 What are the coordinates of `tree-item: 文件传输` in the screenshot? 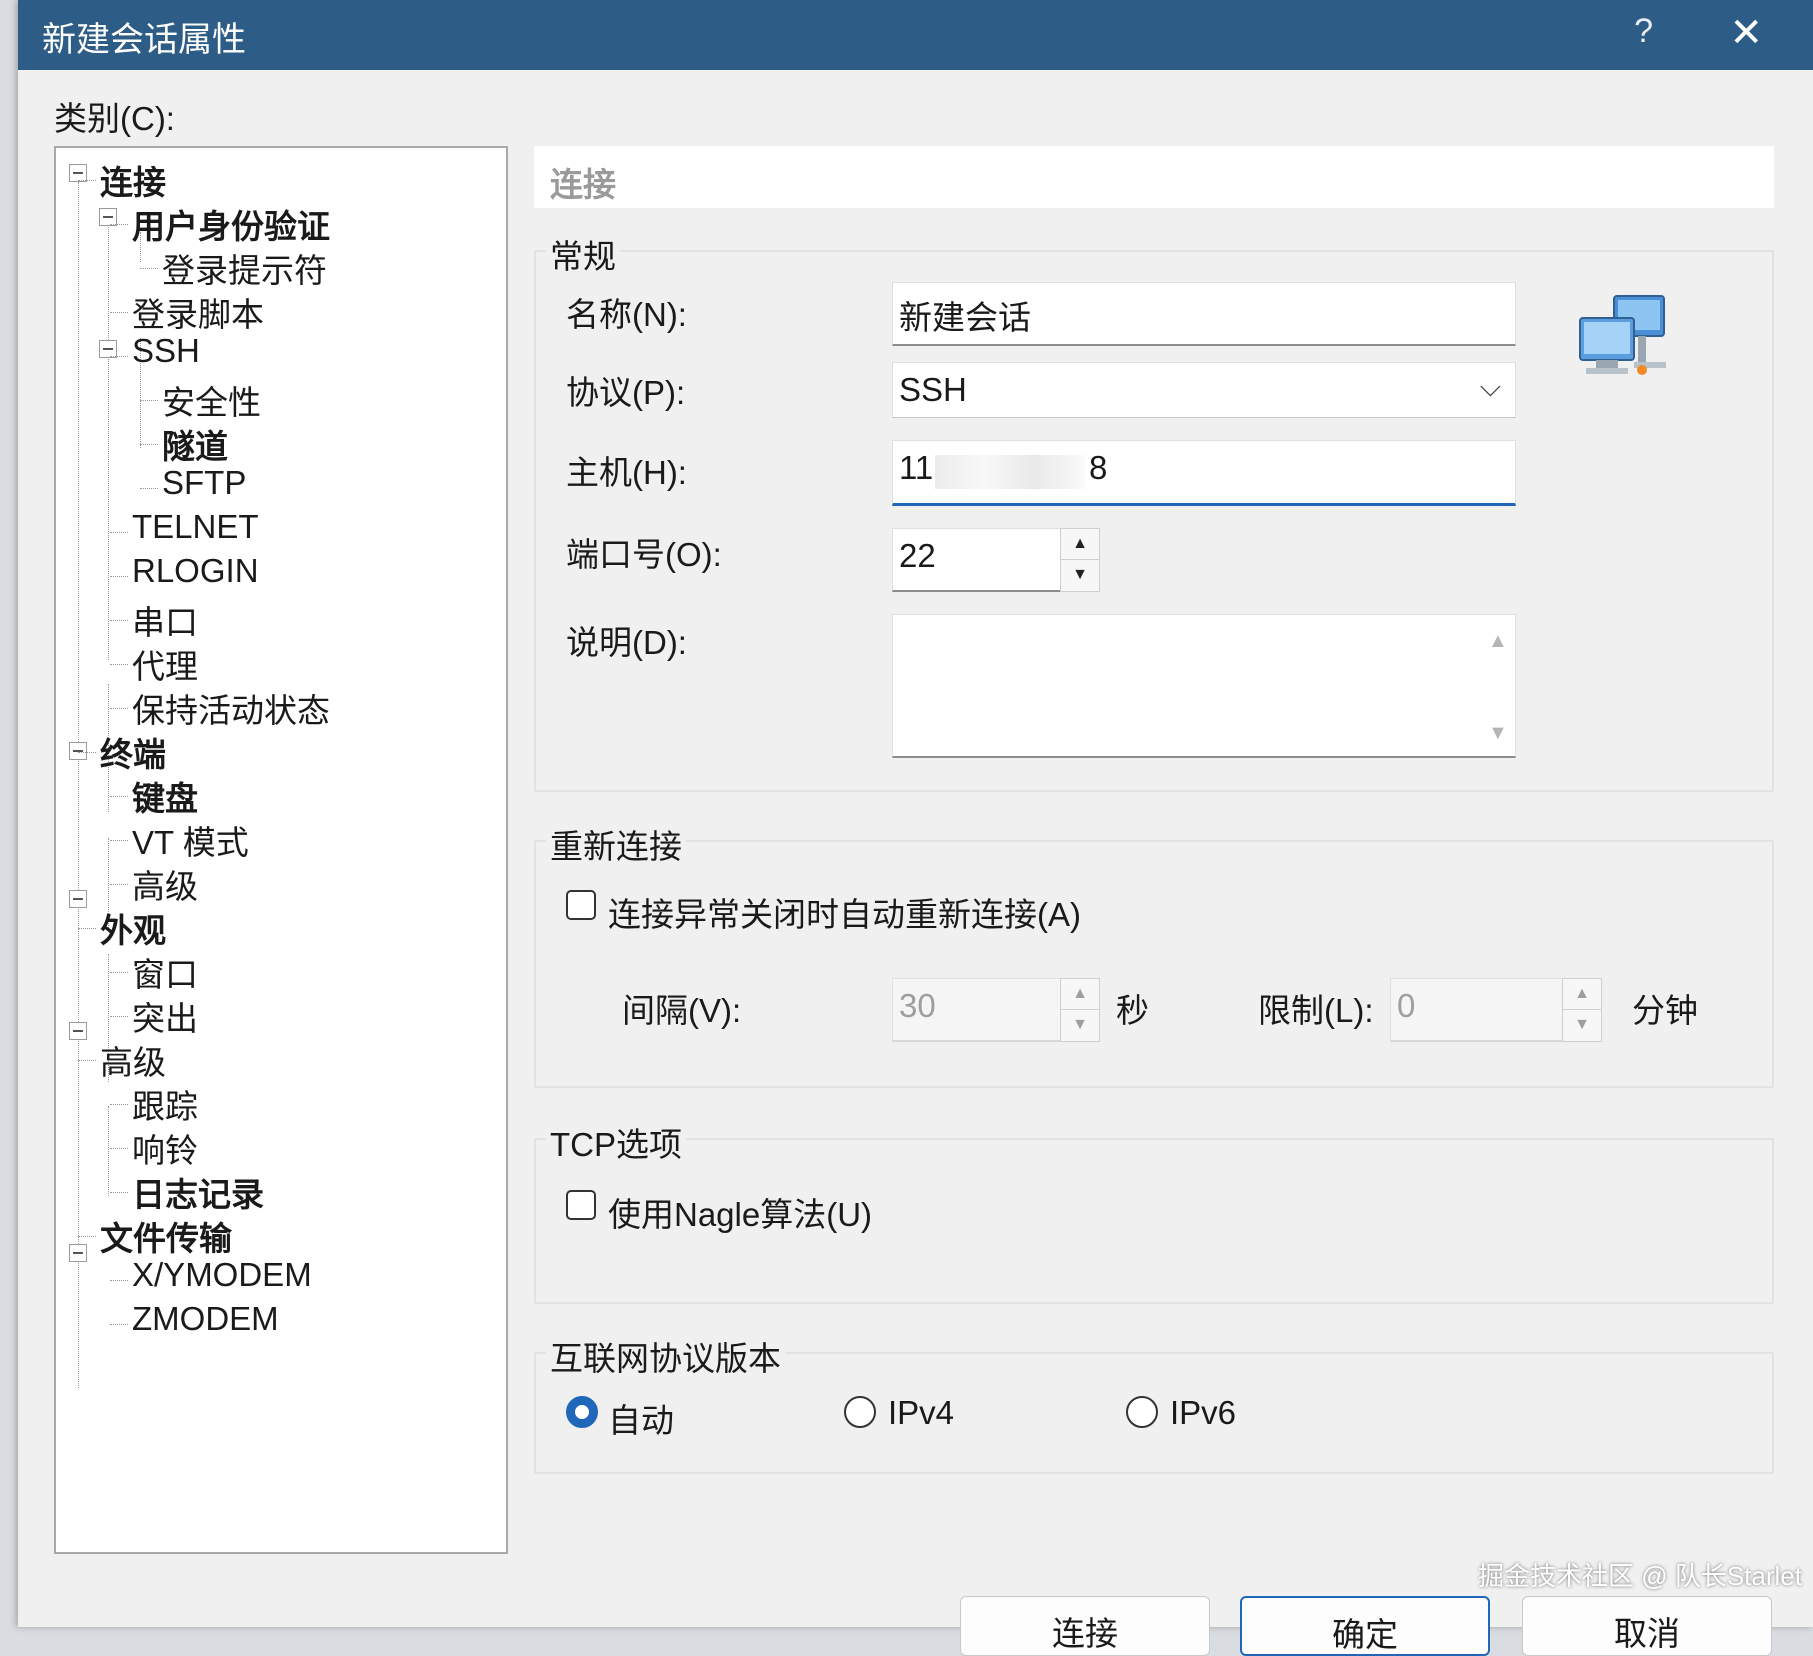 It's located at (166, 1236).